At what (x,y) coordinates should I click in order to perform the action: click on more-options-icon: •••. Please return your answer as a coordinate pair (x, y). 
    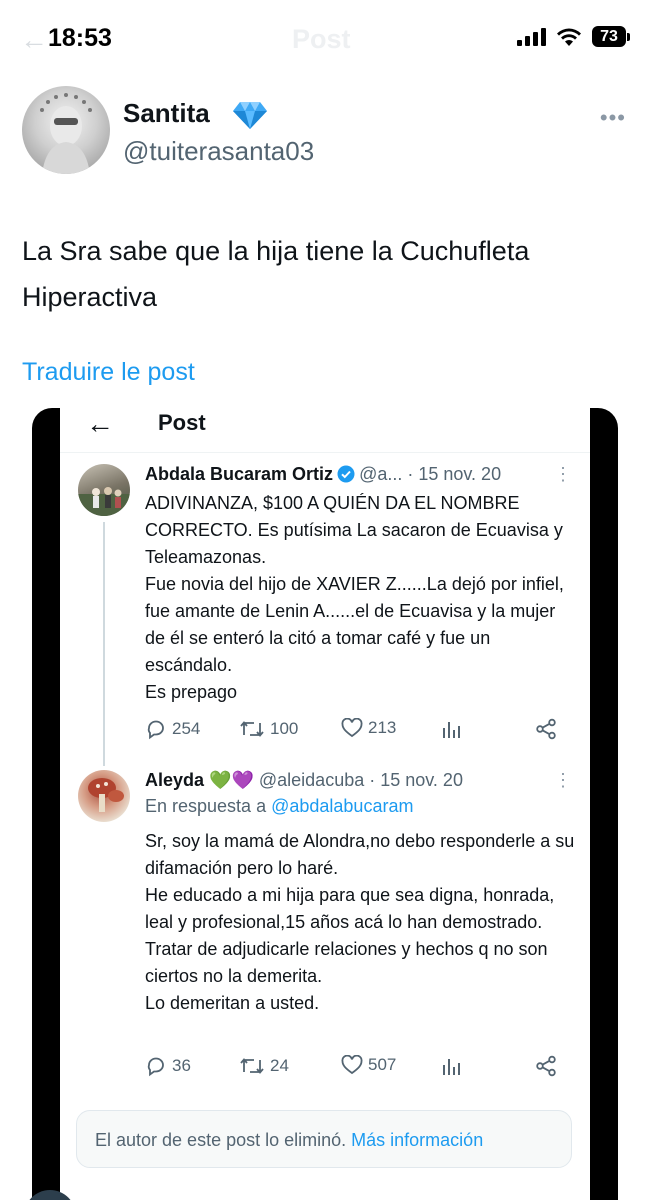
    Looking at the image, I should click on (613, 118).